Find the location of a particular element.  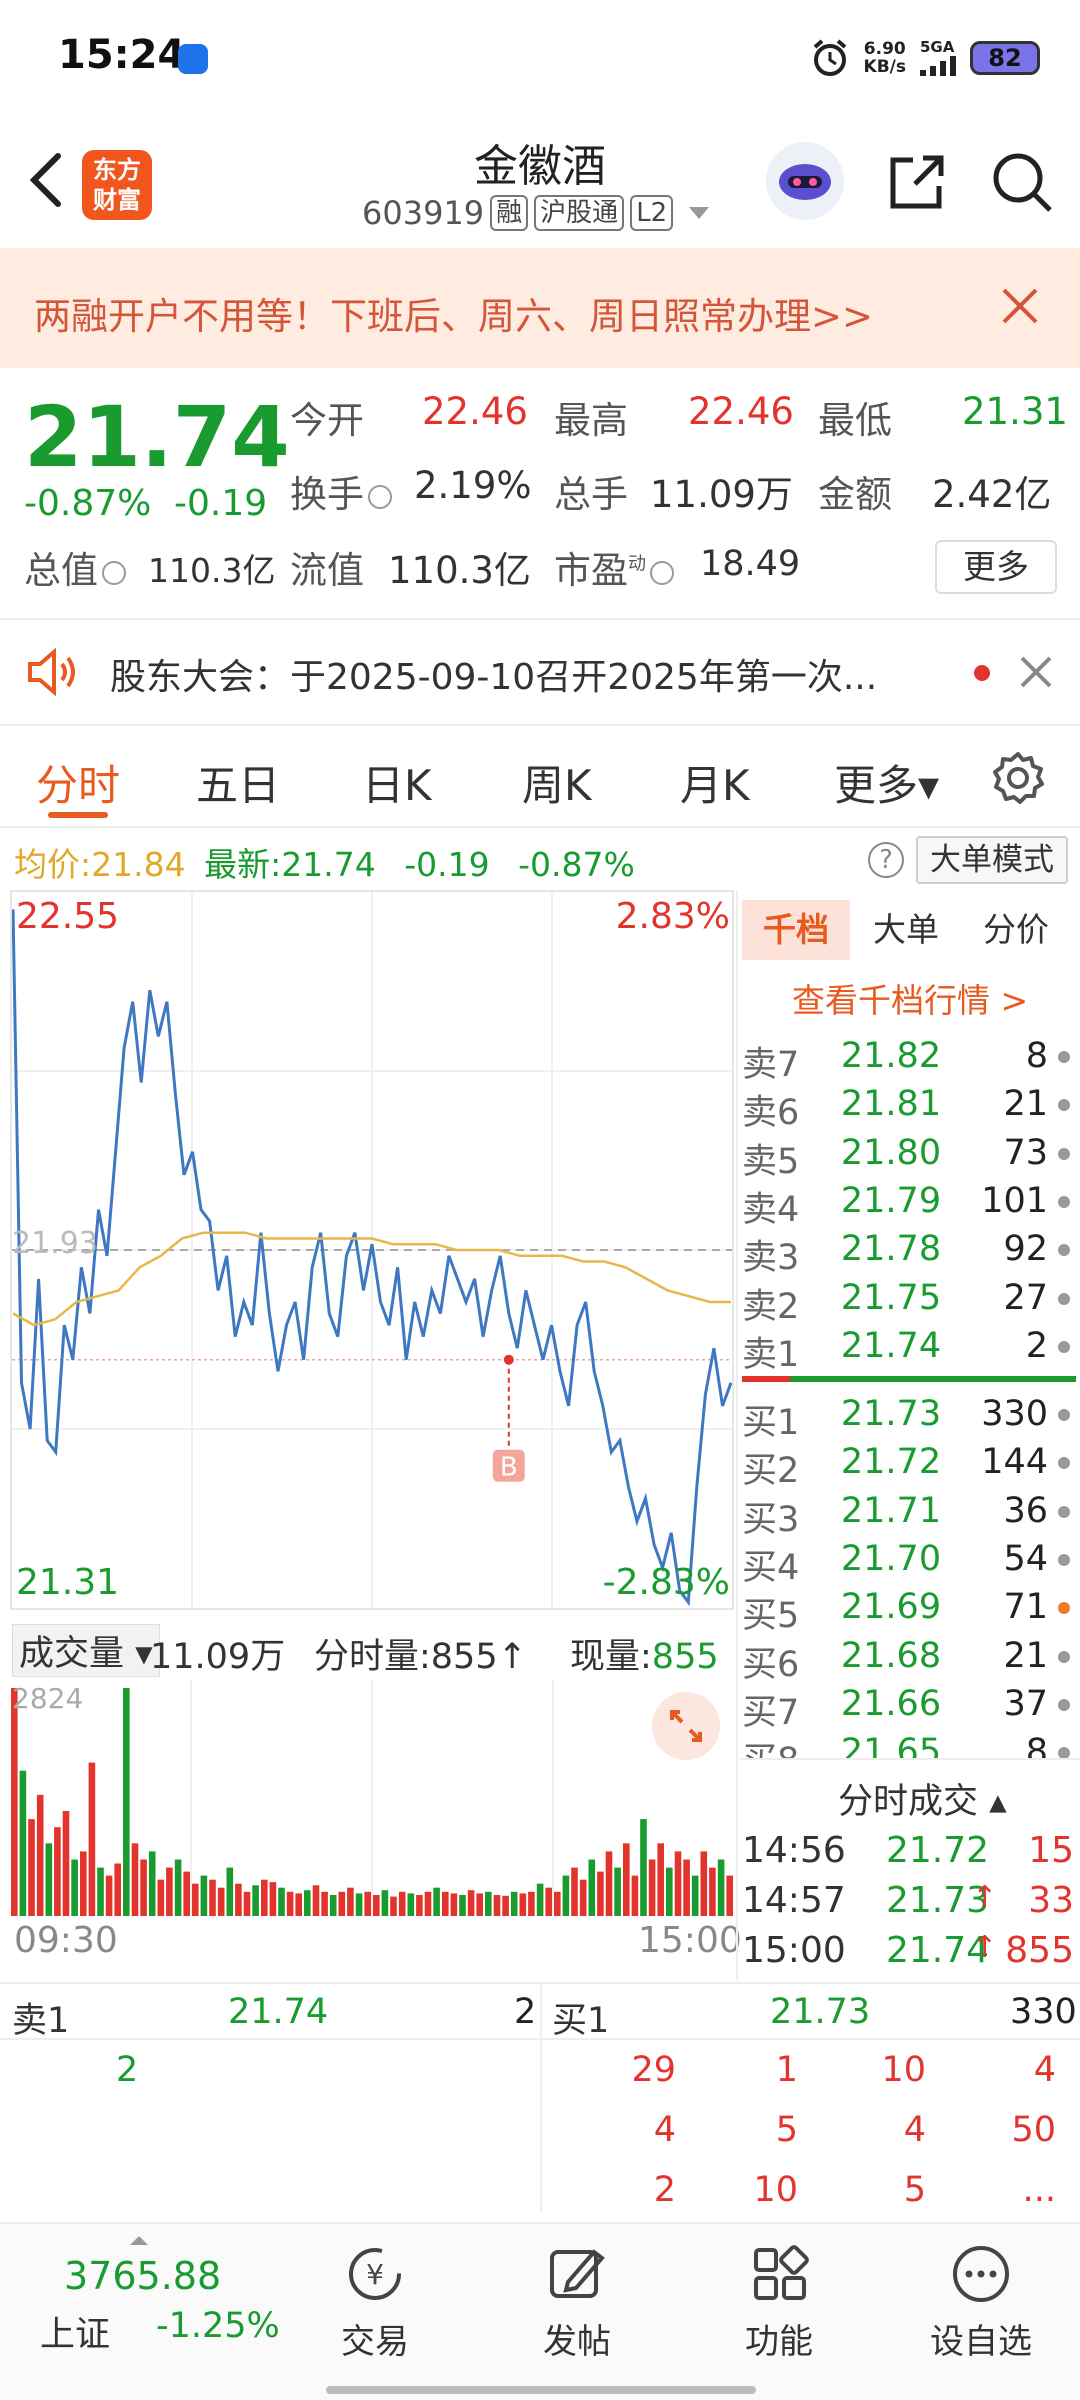

trade-volume: 855 is located at coordinates (1039, 1950).